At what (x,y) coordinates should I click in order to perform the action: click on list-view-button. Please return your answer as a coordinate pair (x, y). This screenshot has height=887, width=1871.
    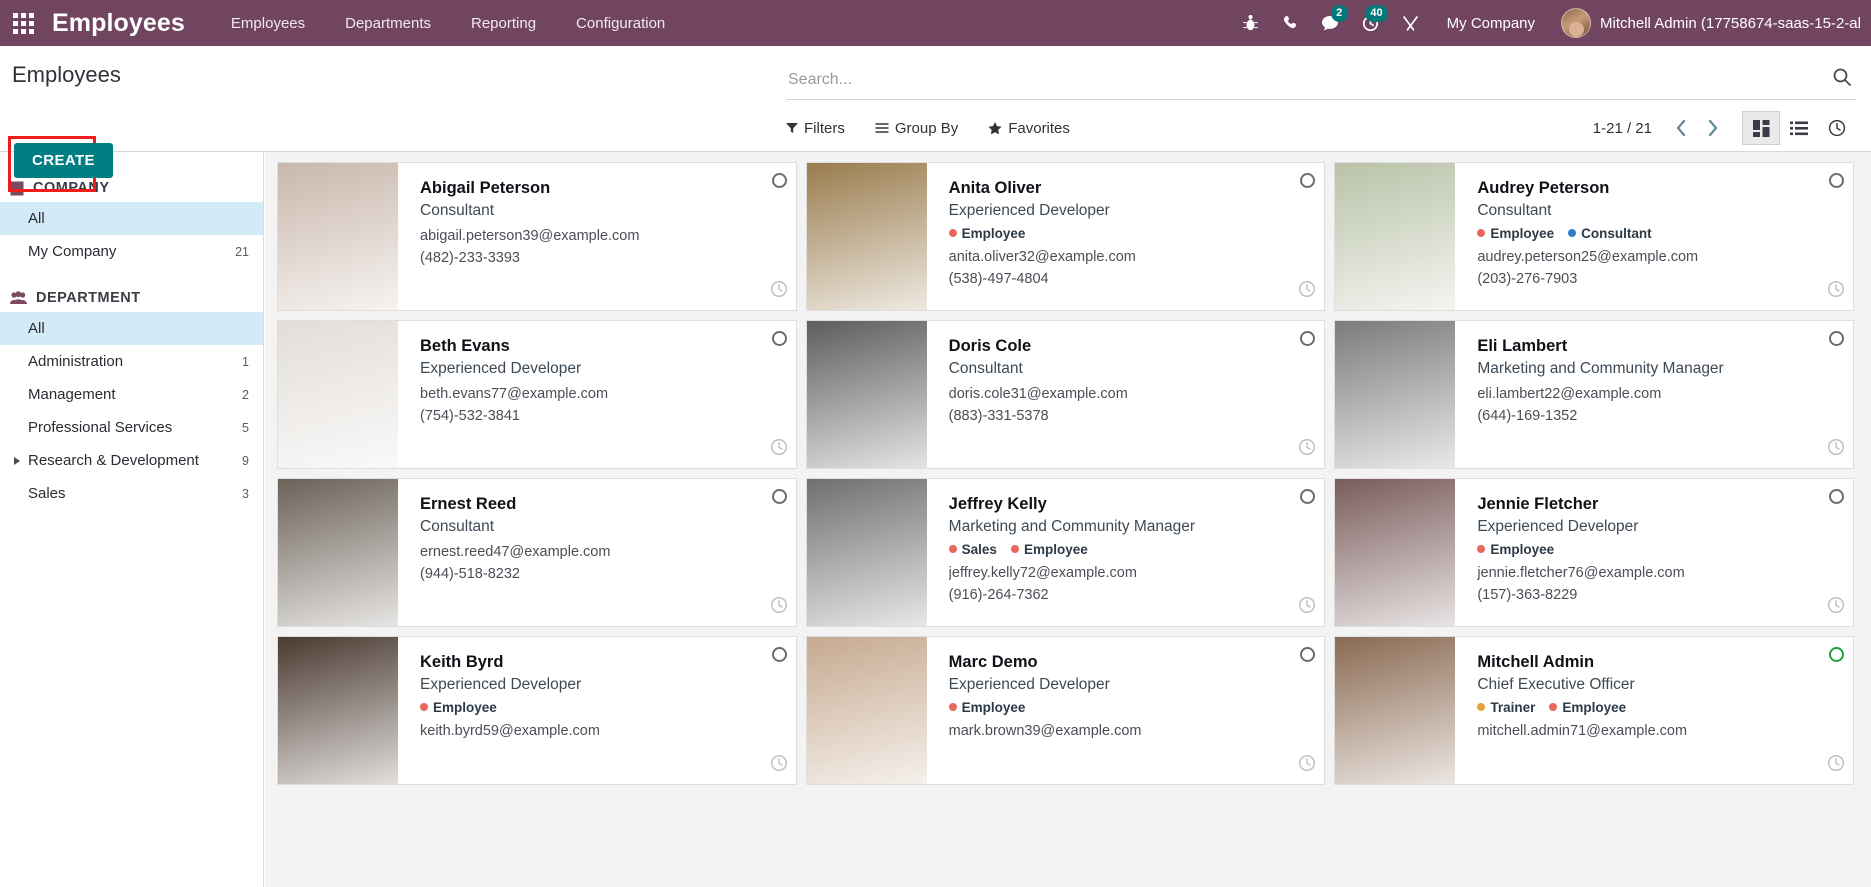
    Looking at the image, I should click on (1799, 128).